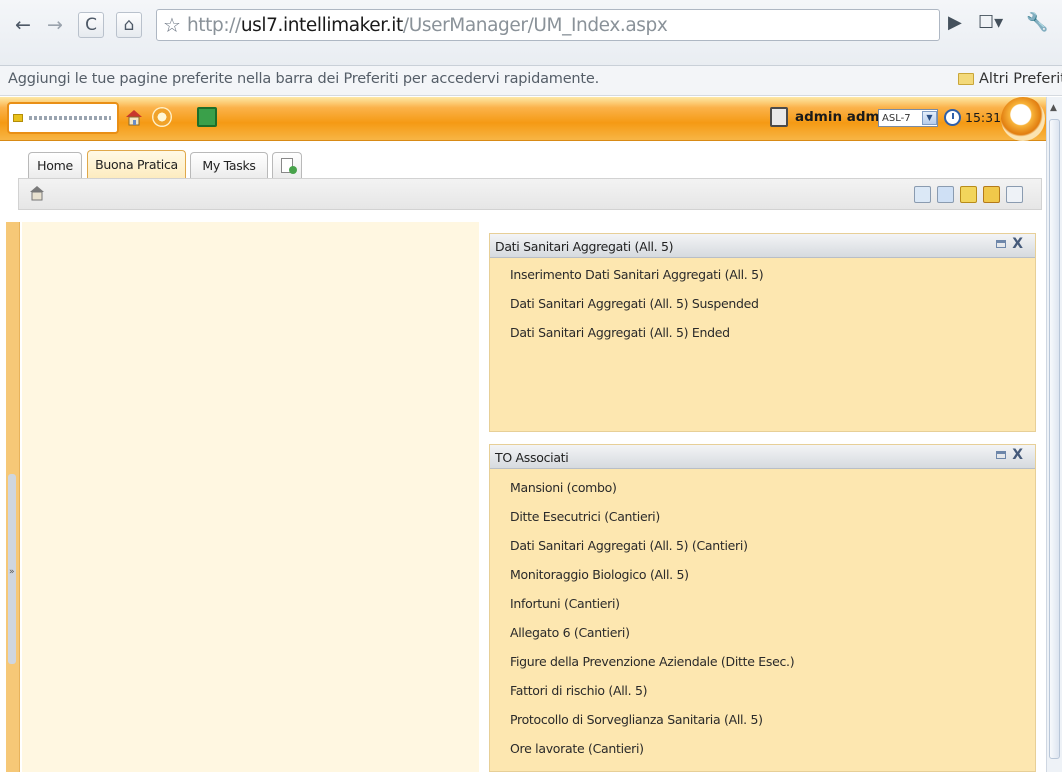 The image size is (1062, 772). What do you see at coordinates (18, 118) in the screenshot?
I see `logo-mark-icon` at bounding box center [18, 118].